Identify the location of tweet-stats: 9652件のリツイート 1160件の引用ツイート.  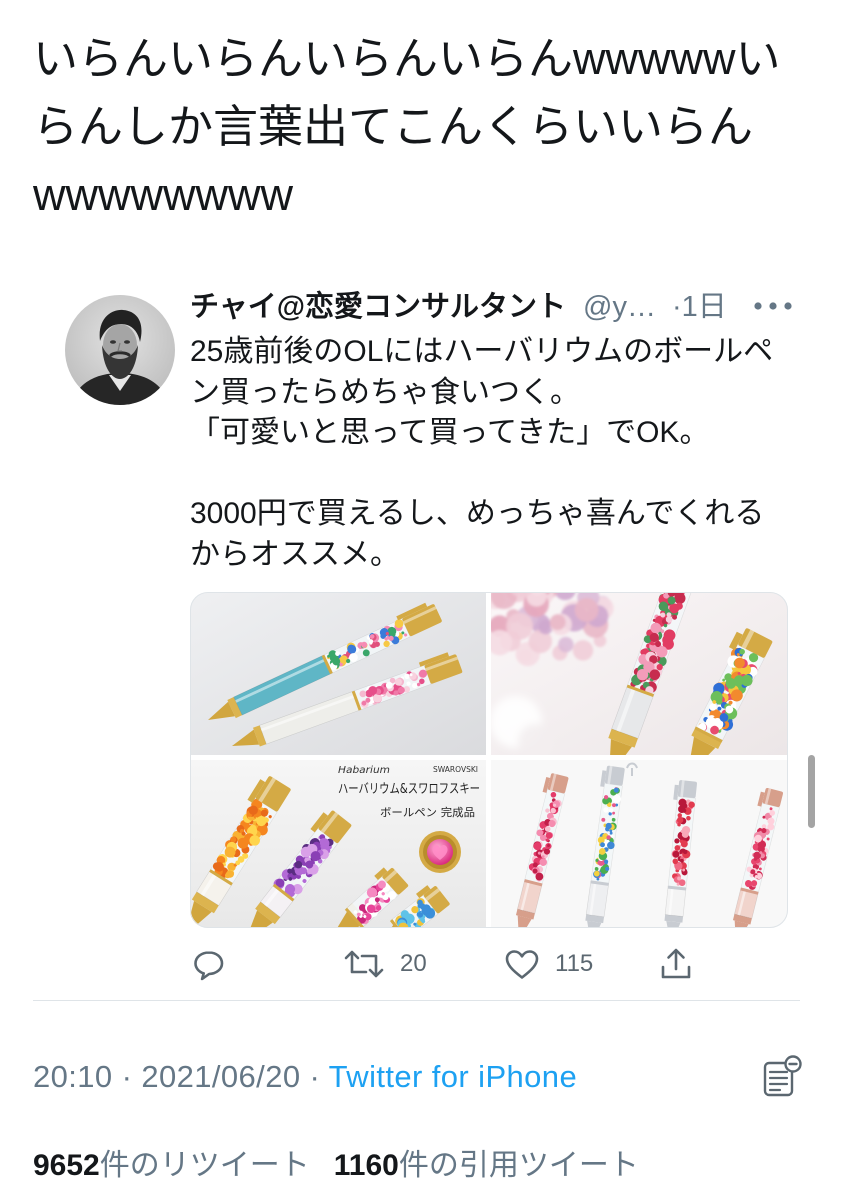
(336, 1166).